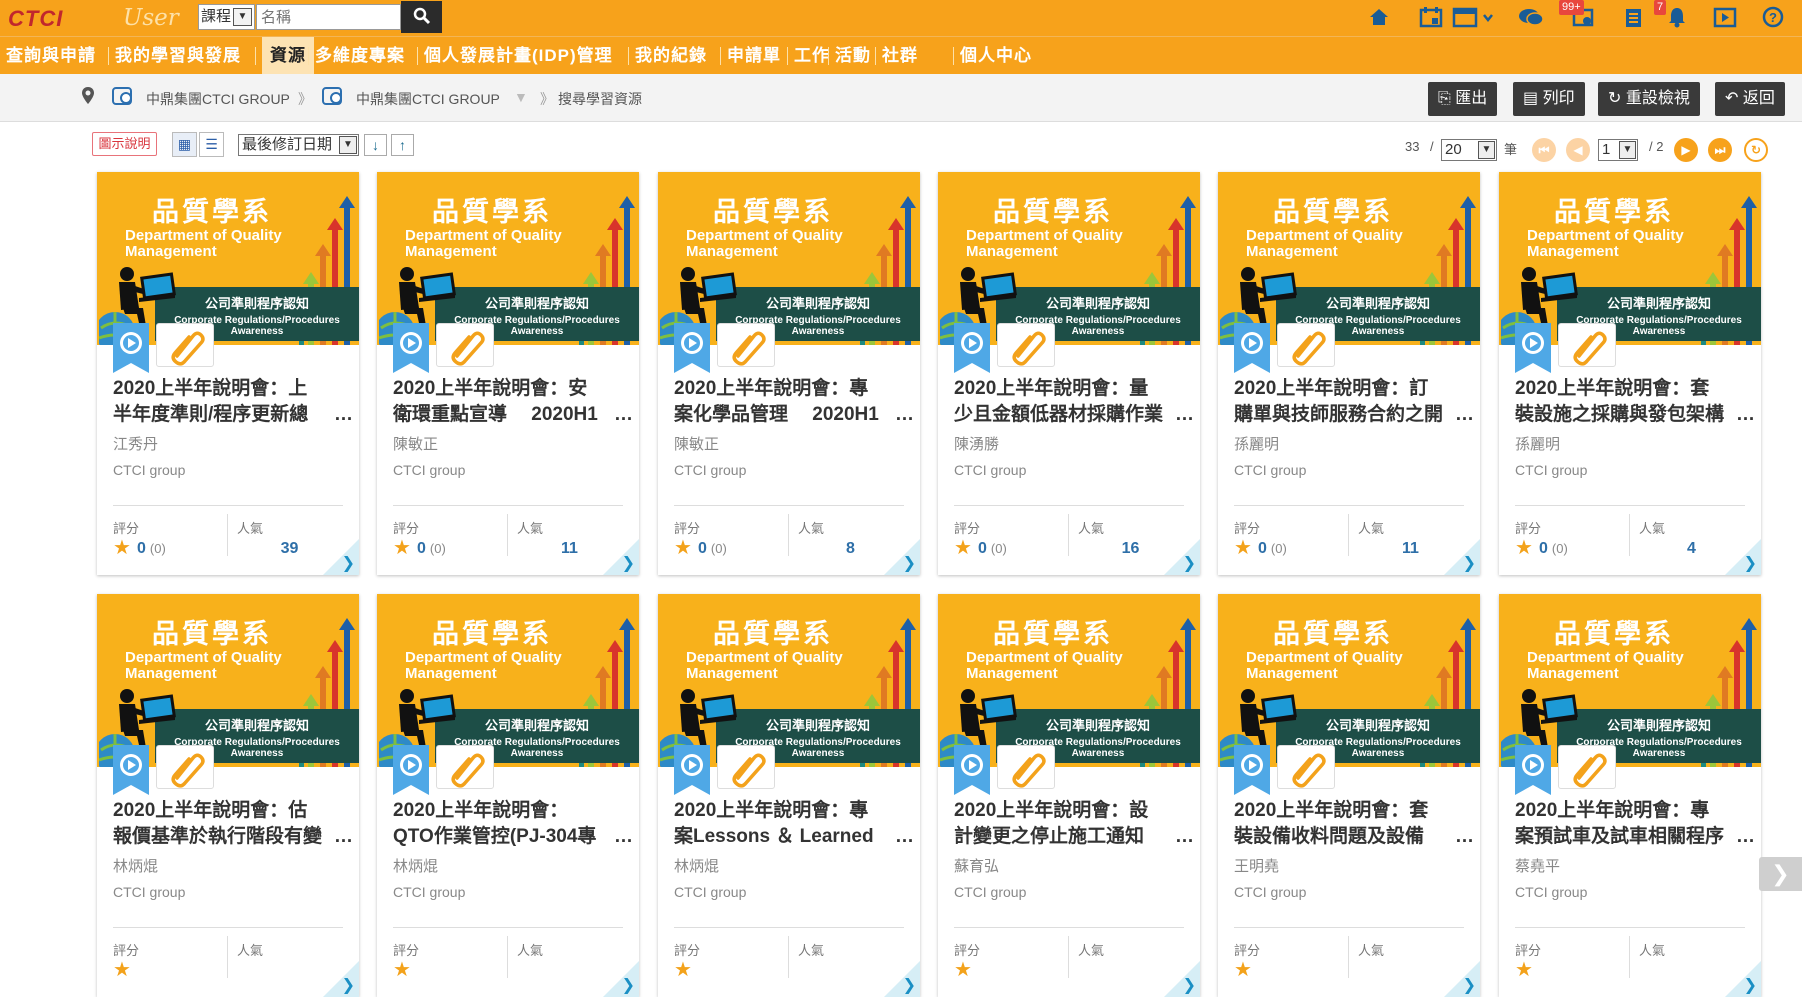 The height and width of the screenshot is (997, 1802). Describe the element at coordinates (1773, 18) in the screenshot. I see `help-icon: ?` at that location.